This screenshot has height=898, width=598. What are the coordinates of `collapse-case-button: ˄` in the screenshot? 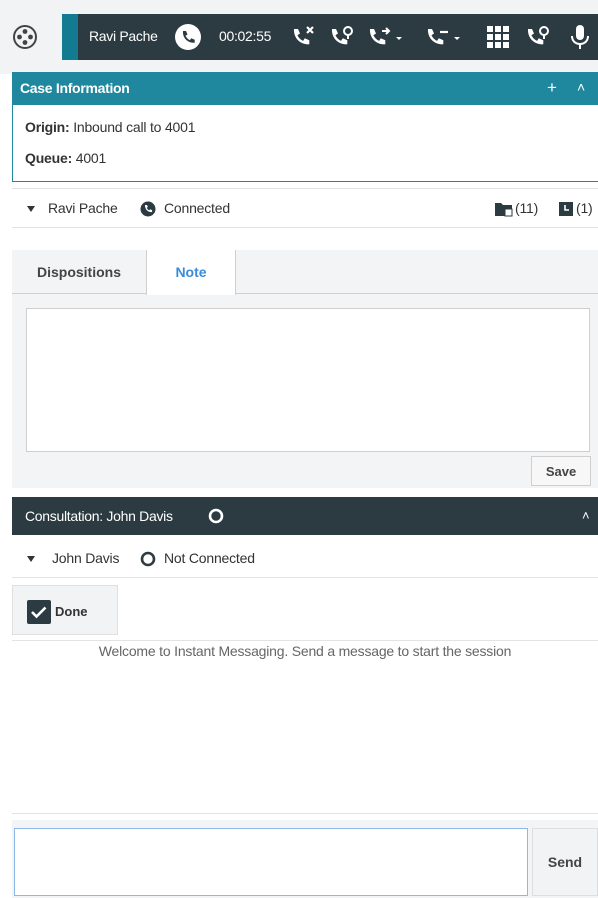 It's located at (581, 87).